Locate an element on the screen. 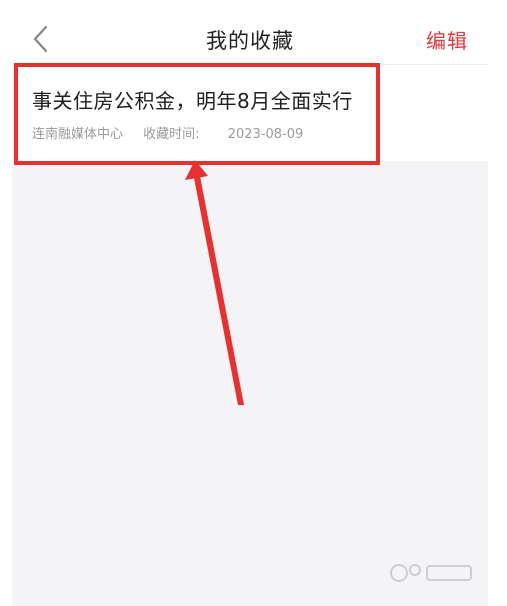 This screenshot has height=606, width=507. favorite-time-value: 2023-08-09 is located at coordinates (265, 134).